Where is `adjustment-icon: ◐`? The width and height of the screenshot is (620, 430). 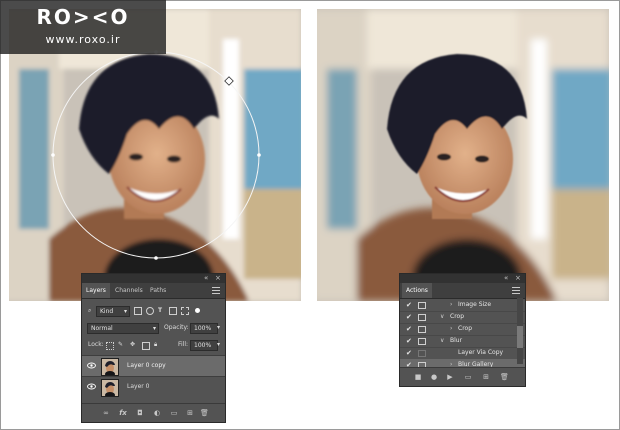
adjustment-icon: ◐ is located at coordinates (157, 413).